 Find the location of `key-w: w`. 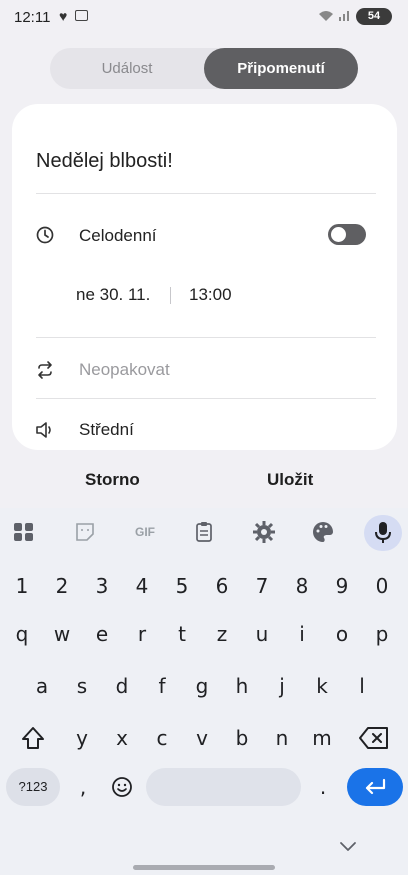

key-w: w is located at coordinates (62, 634).